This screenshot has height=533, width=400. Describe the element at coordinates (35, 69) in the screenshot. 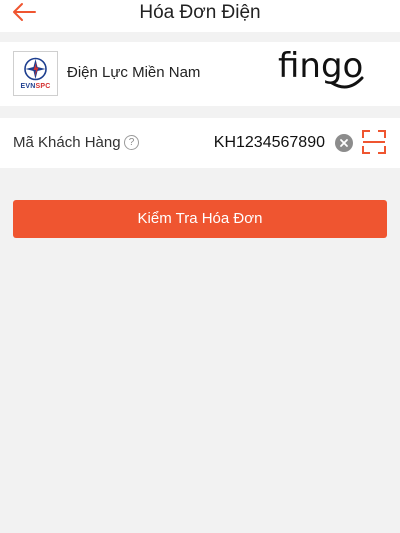

I see `evn-emblem-icon` at that location.